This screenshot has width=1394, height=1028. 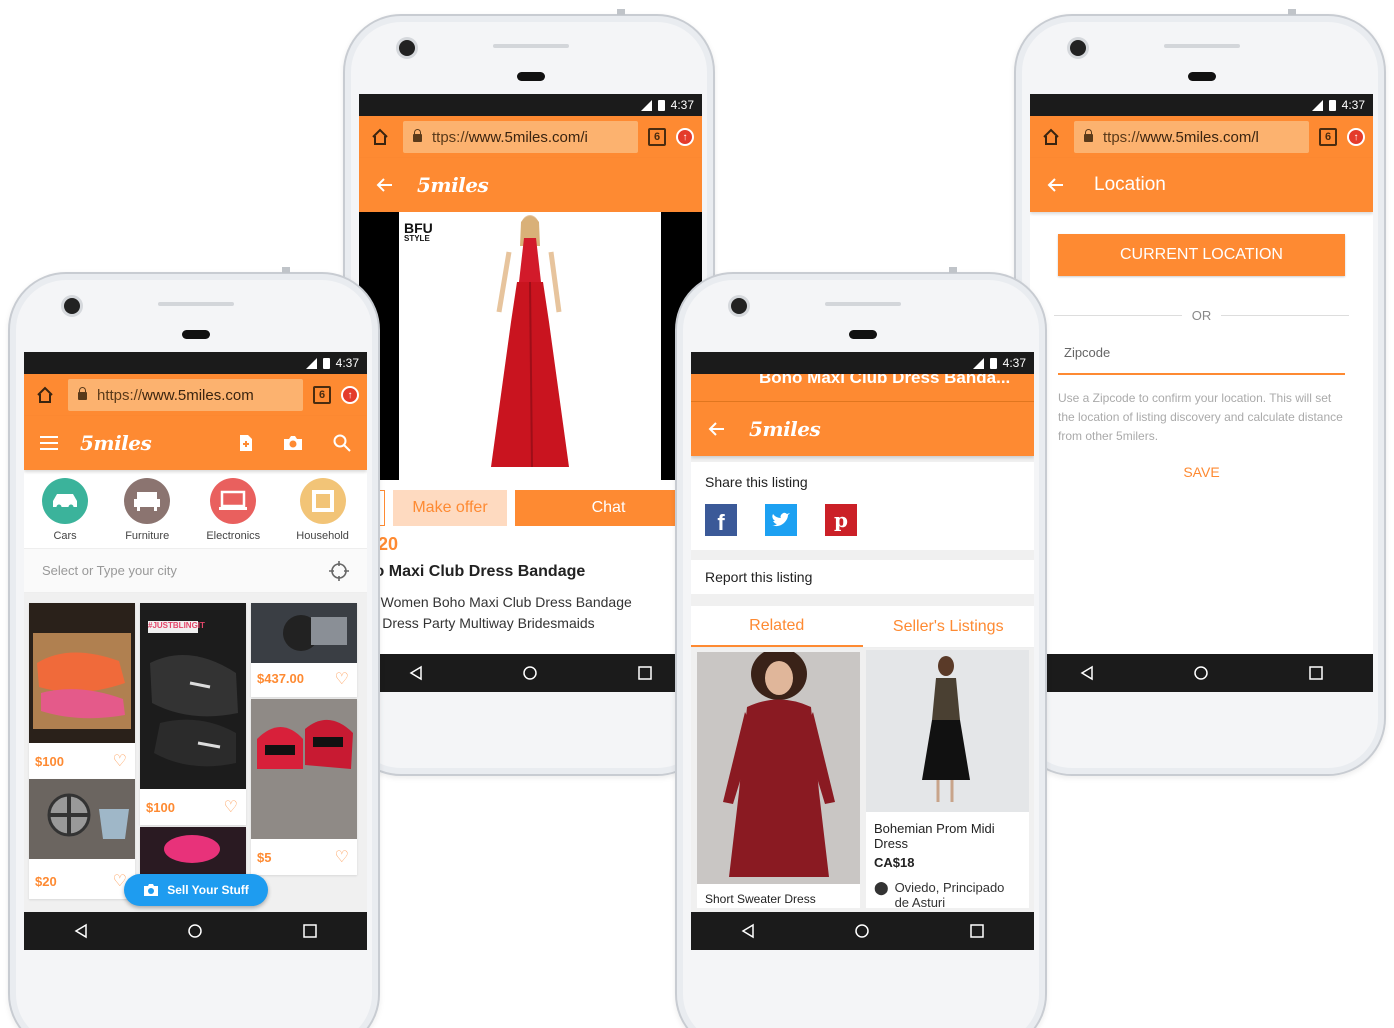 What do you see at coordinates (82, 839) in the screenshot?
I see `list-item: $20 ♡` at bounding box center [82, 839].